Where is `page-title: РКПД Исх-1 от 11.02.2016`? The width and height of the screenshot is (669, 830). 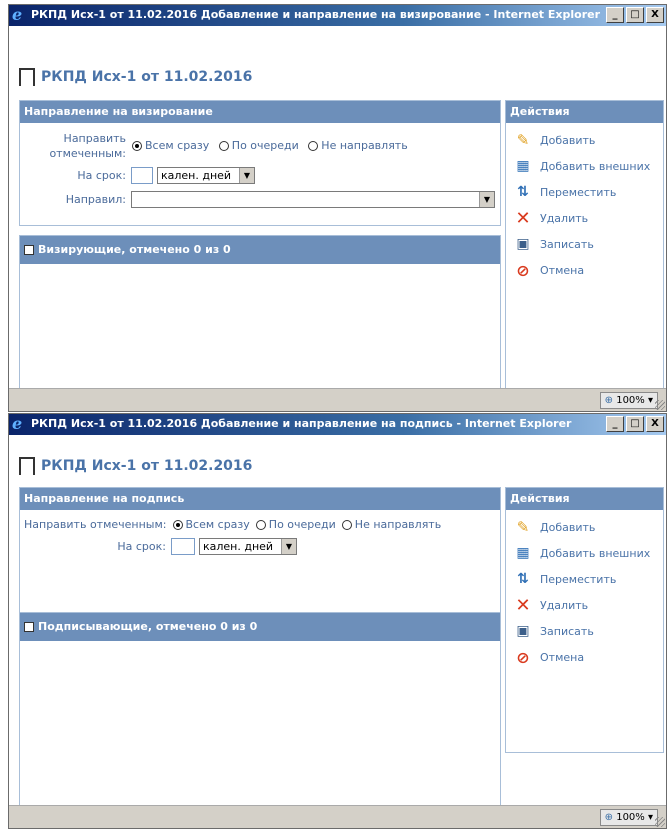
page-title: РКПД Исх-1 от 11.02.2016 is located at coordinates (135, 466).